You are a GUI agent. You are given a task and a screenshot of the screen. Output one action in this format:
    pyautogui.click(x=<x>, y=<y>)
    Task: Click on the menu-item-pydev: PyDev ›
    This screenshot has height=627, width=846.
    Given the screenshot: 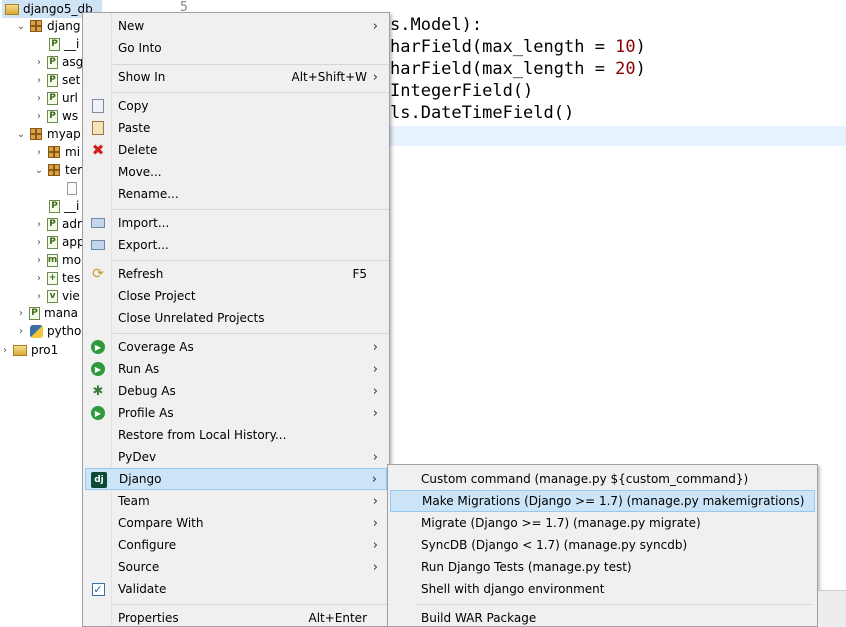 What is the action you would take?
    pyautogui.click(x=236, y=457)
    